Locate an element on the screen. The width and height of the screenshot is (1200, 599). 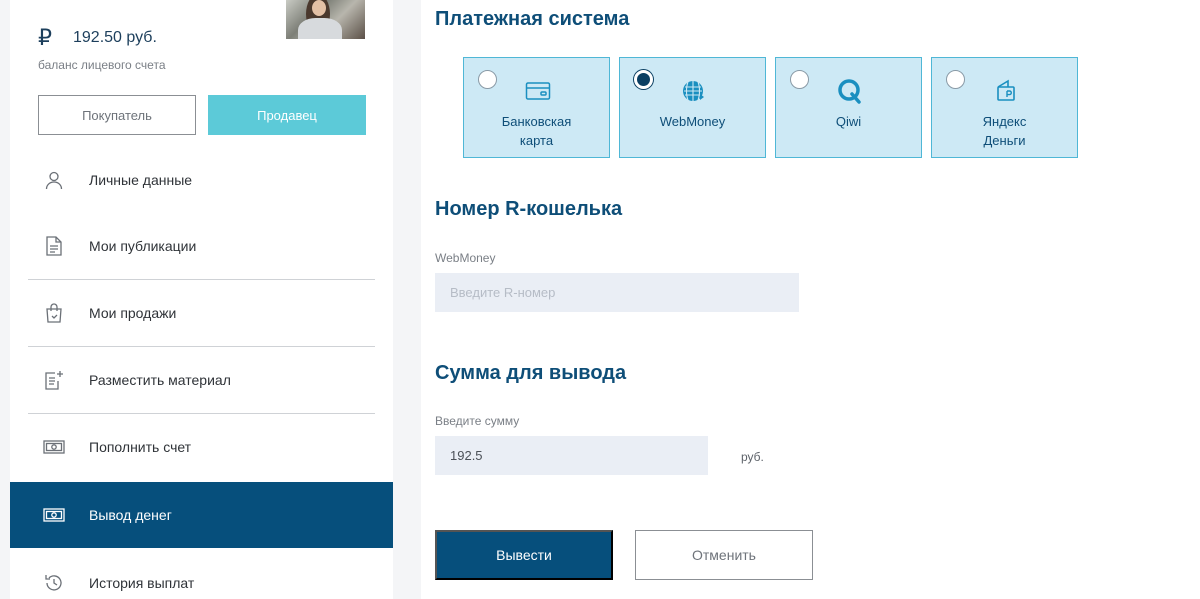
document-icon is located at coordinates (54, 246).